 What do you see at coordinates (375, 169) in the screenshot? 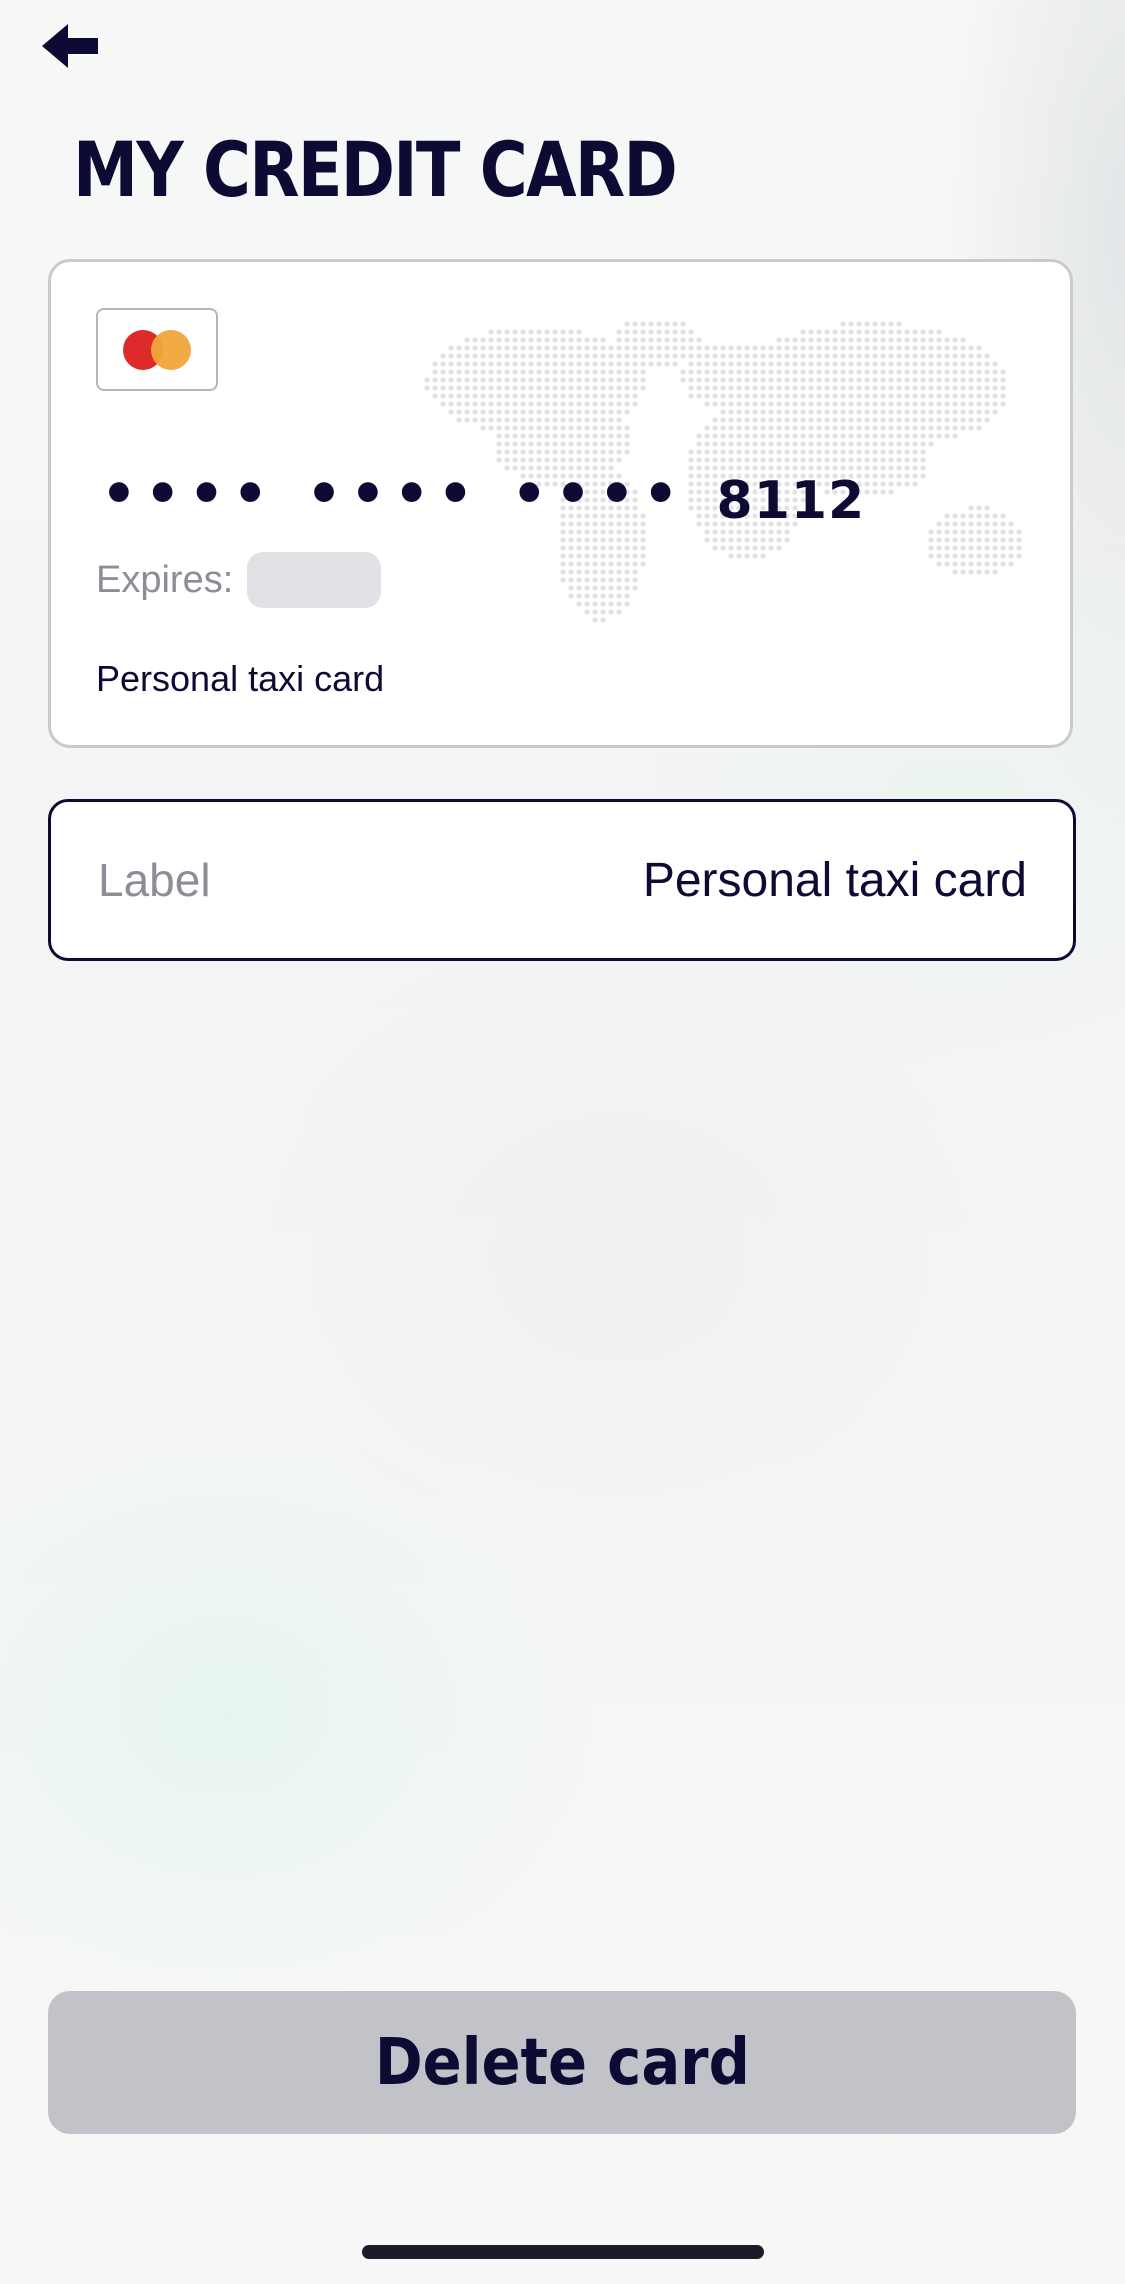
I see `page-title: MY CREDIT CARD` at bounding box center [375, 169].